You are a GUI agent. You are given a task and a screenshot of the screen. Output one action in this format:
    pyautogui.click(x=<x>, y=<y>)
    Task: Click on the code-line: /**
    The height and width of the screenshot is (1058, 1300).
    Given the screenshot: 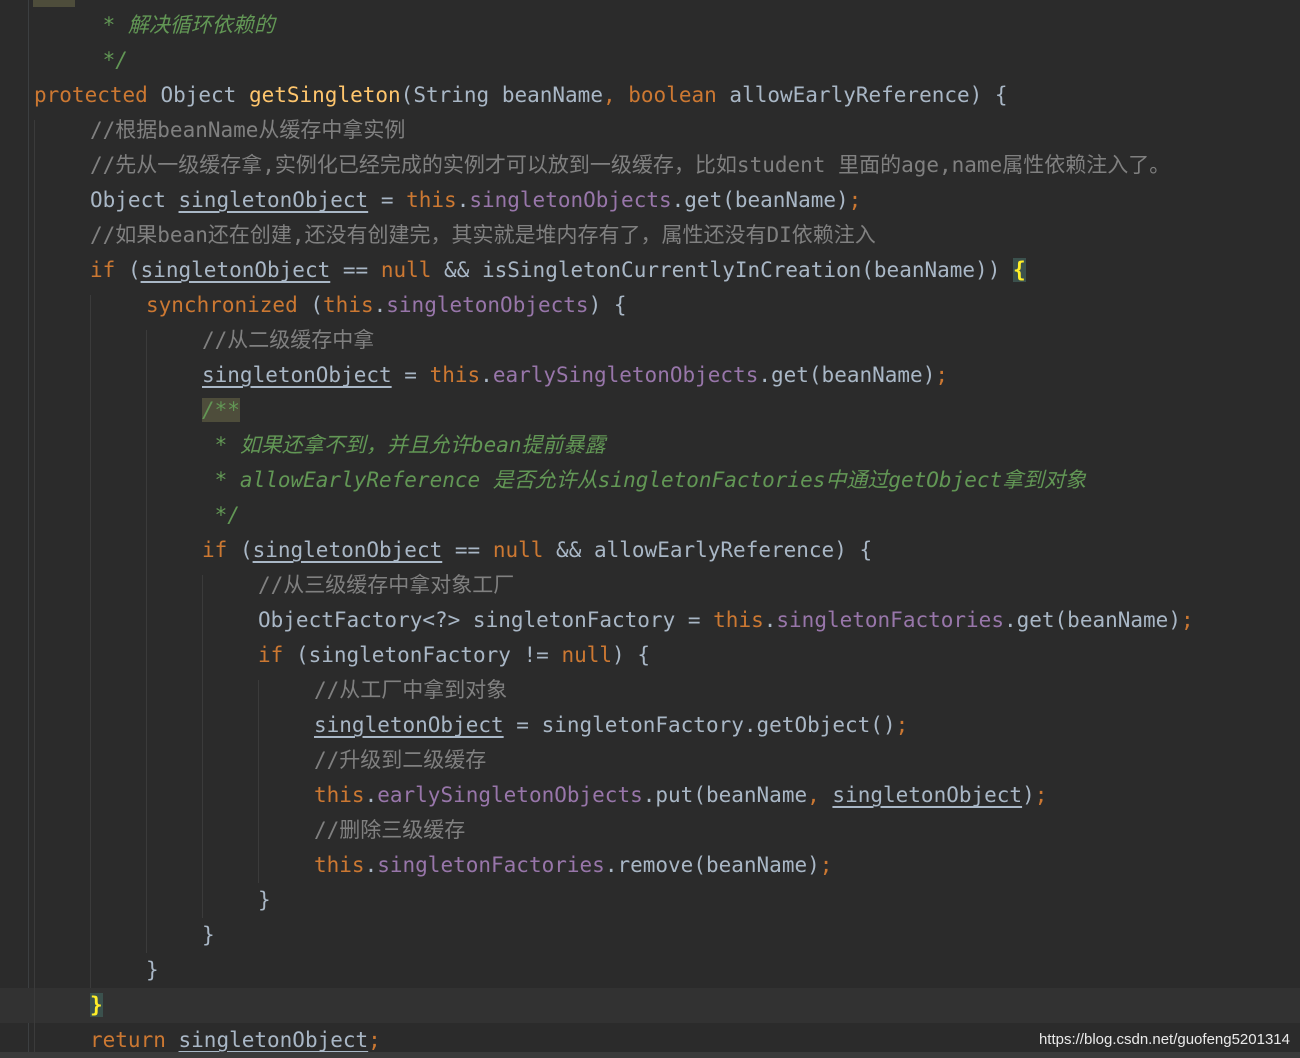 What is the action you would take?
    pyautogui.click(x=221, y=410)
    